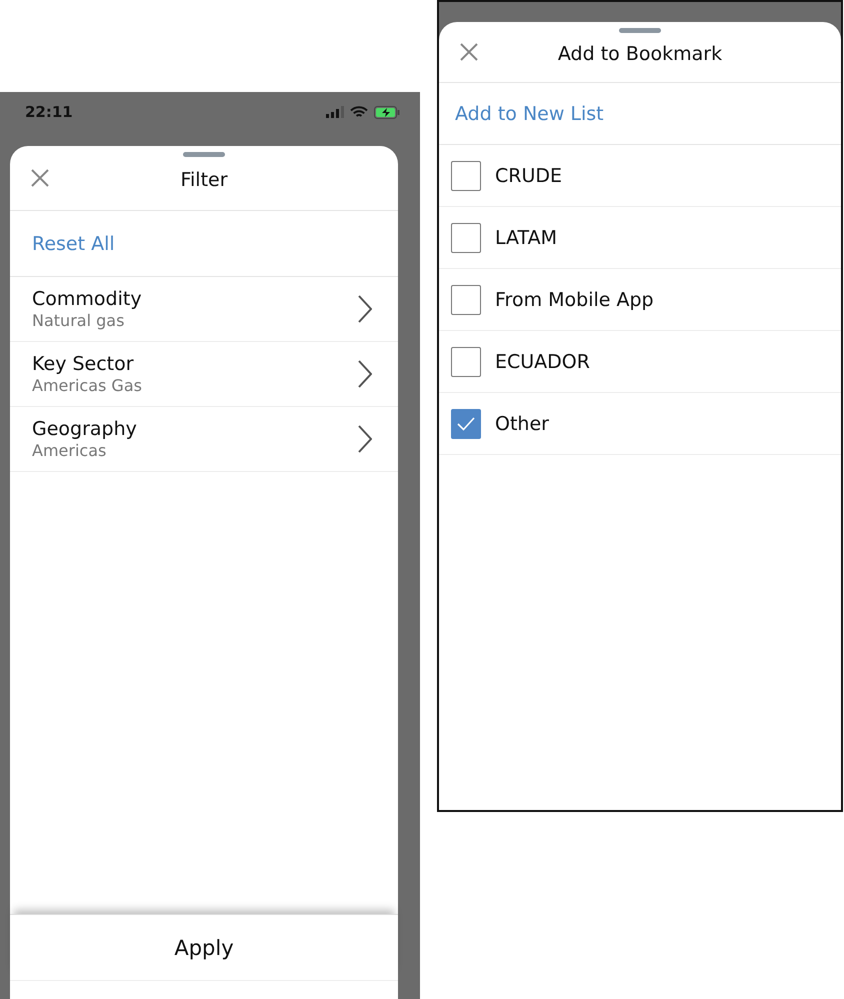 This screenshot has height=999, width=844. I want to click on filter-row: Geography Americas, so click(204, 439).